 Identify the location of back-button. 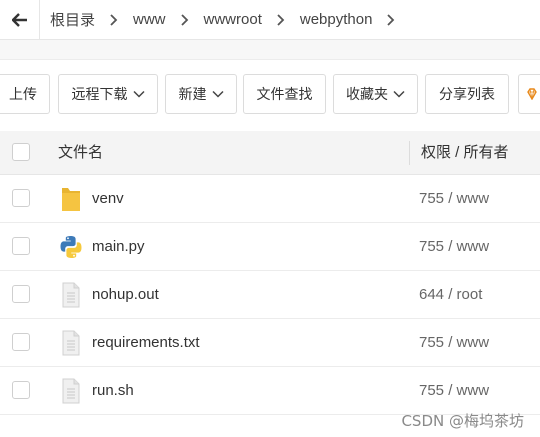
(20, 19).